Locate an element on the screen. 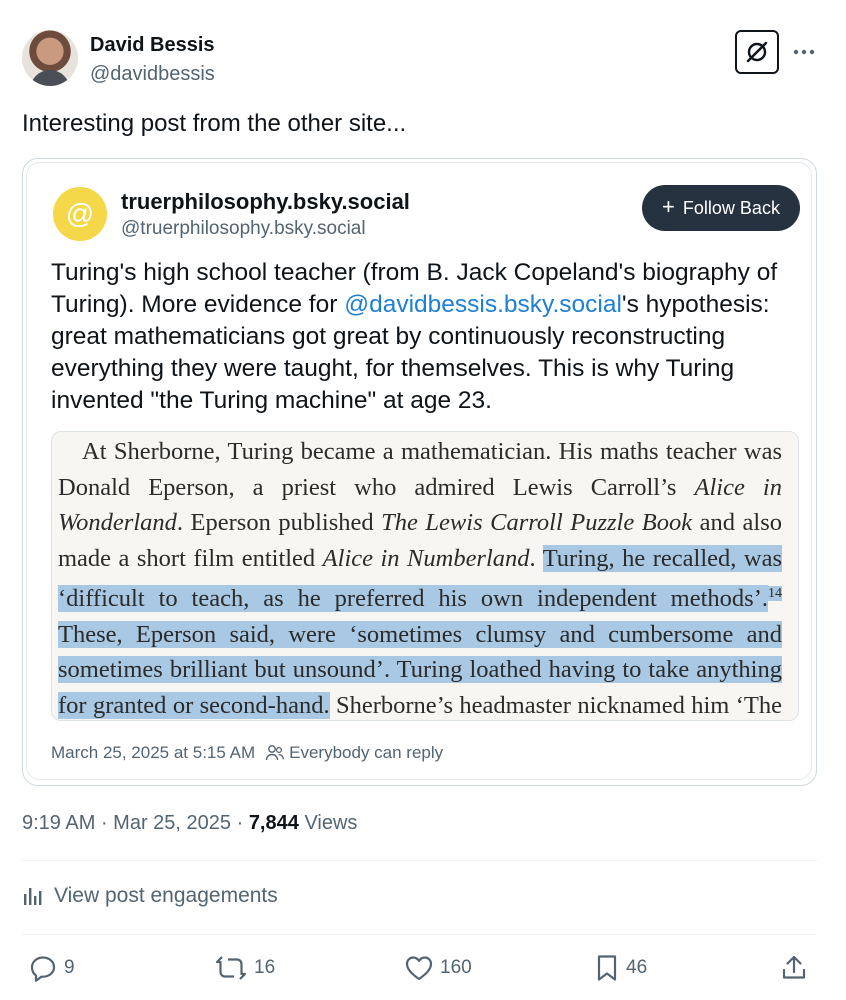 The width and height of the screenshot is (846, 1000). bookmark-icon is located at coordinates (607, 968).